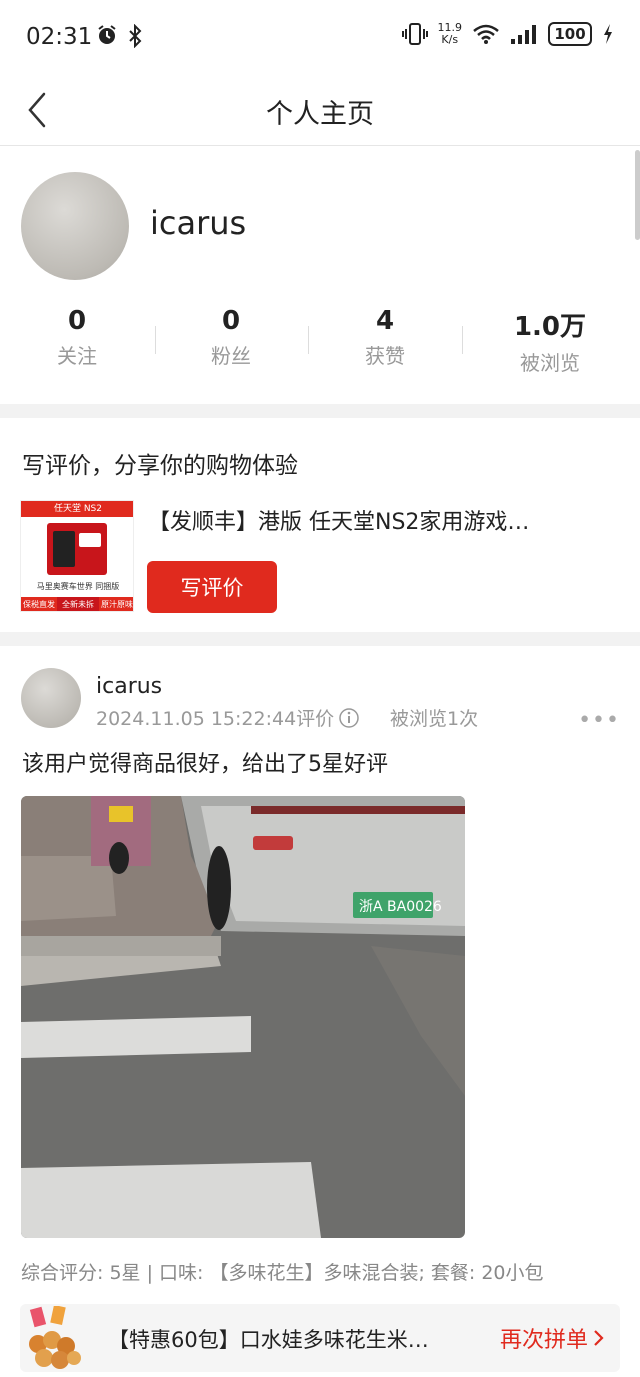  I want to click on stat-value: 4, so click(385, 321).